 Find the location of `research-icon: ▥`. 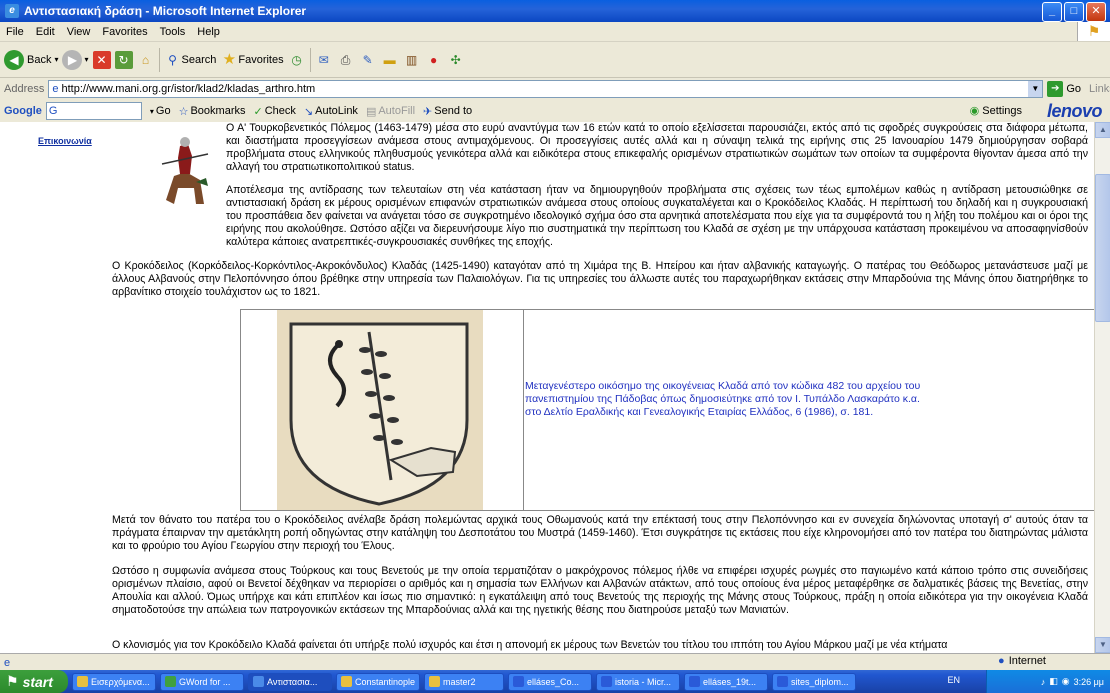

research-icon: ▥ is located at coordinates (412, 60).